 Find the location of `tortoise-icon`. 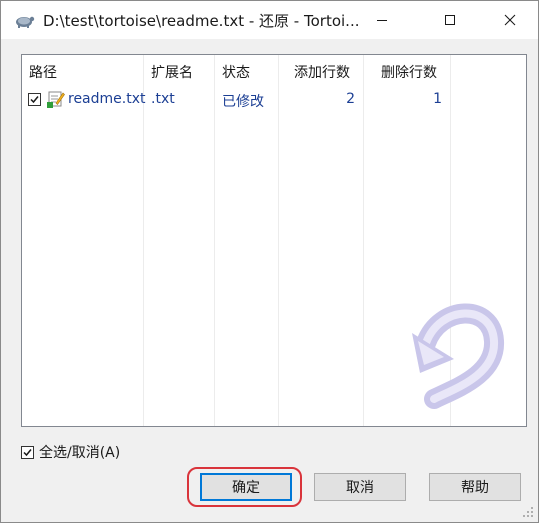

tortoise-icon is located at coordinates (25, 22).